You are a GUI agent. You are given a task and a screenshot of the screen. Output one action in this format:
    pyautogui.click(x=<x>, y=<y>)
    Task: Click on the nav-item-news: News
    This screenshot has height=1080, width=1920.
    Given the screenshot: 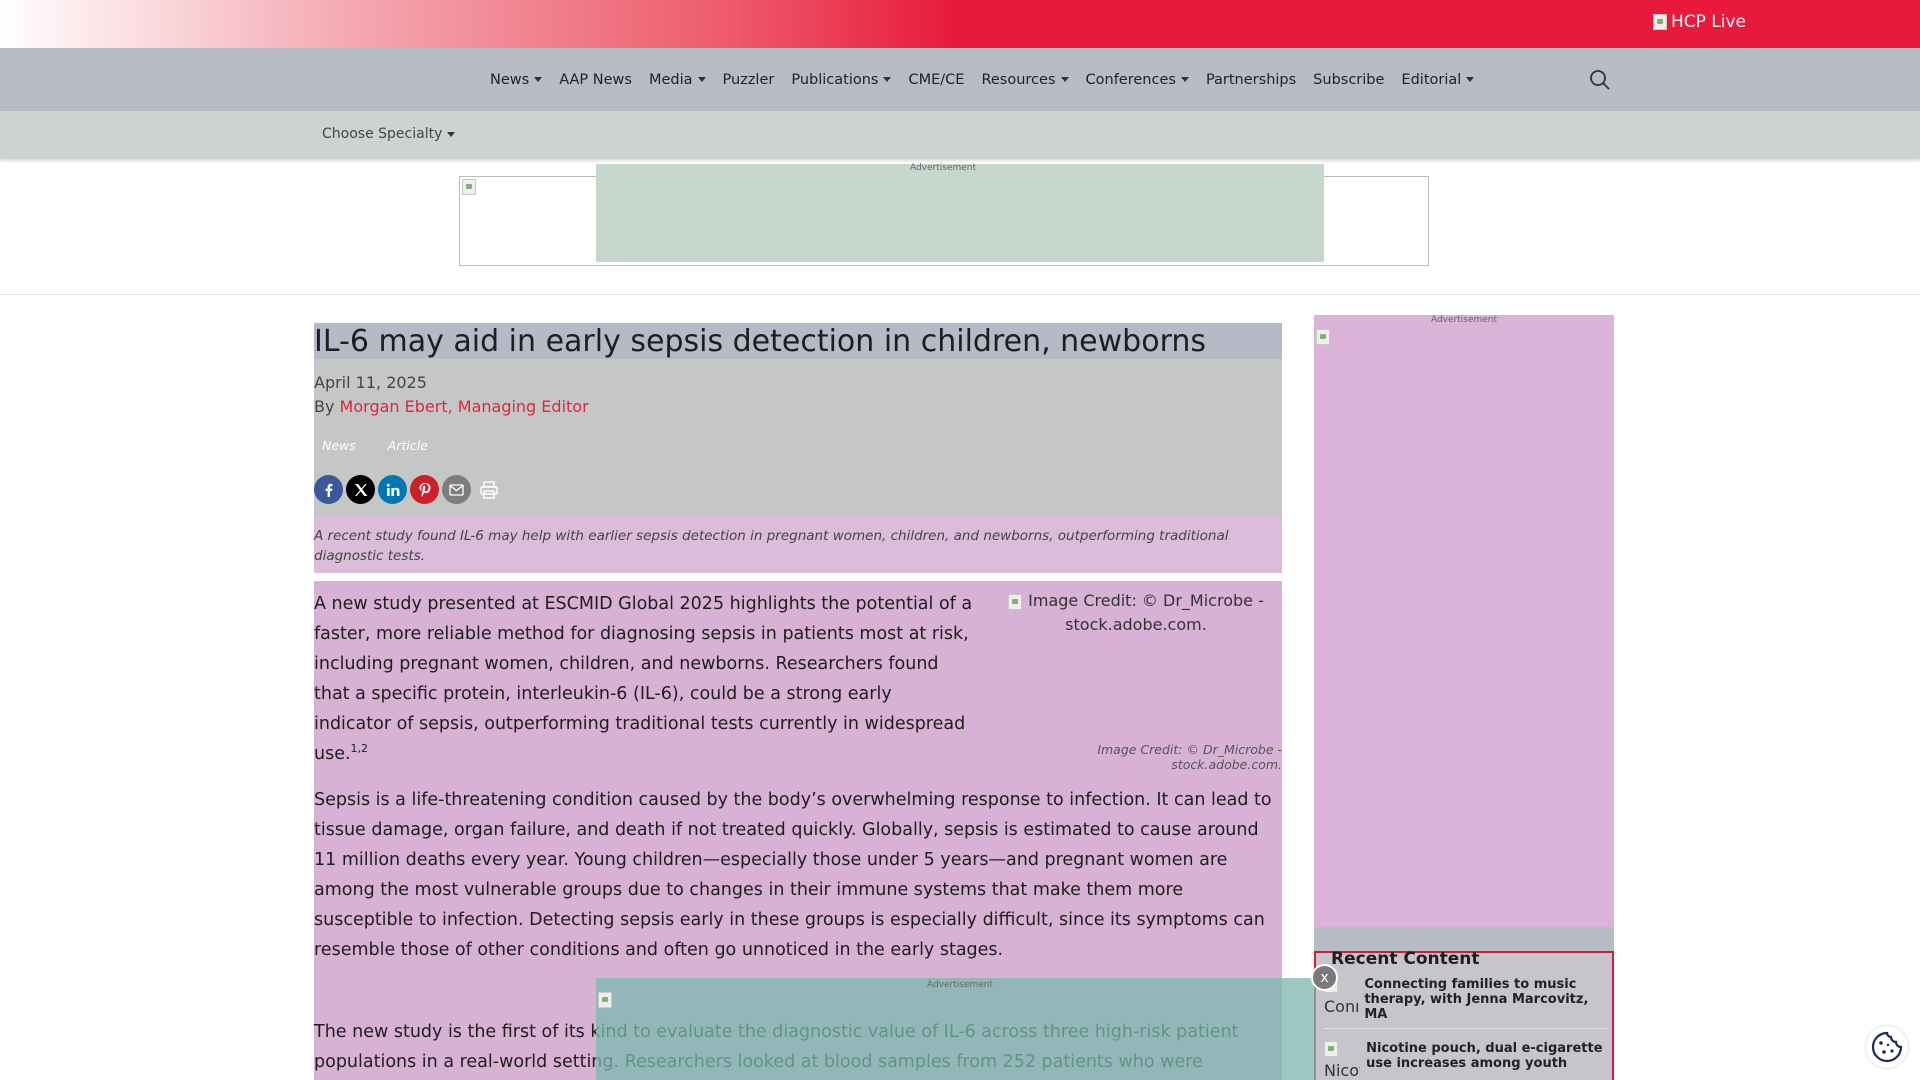 What is the action you would take?
    pyautogui.click(x=516, y=79)
    